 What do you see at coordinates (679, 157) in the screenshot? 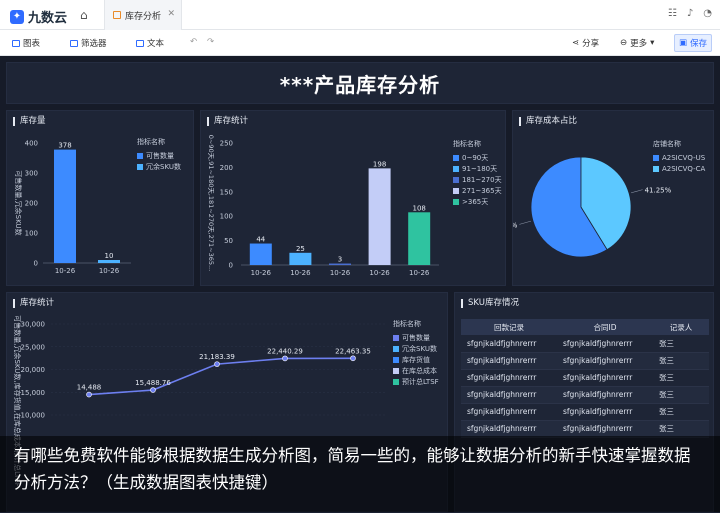
I see `legend-item: A2SICVQ-US` at bounding box center [679, 157].